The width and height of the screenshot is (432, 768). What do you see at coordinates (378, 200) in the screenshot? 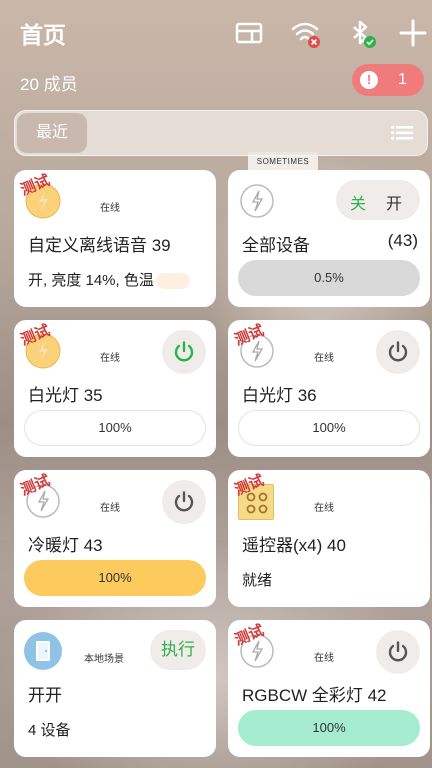
I see `all-devices-toggle: 关 开` at bounding box center [378, 200].